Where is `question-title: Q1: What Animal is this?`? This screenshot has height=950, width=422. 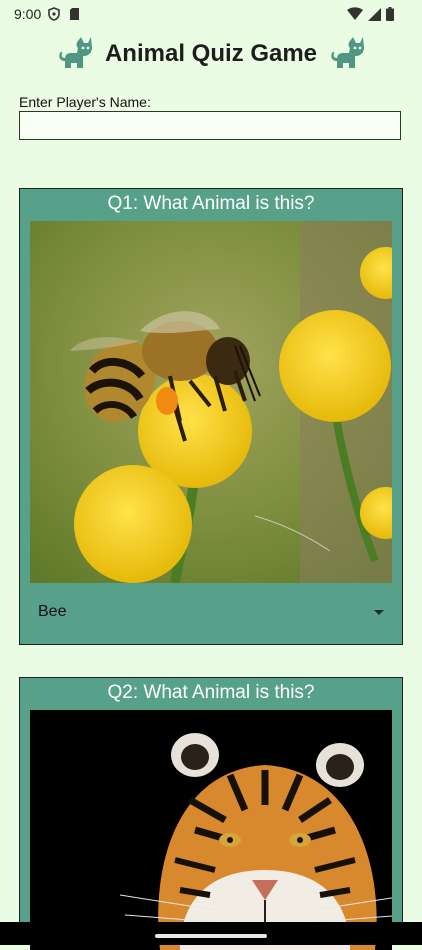
question-title: Q1: What Animal is this? is located at coordinates (211, 203).